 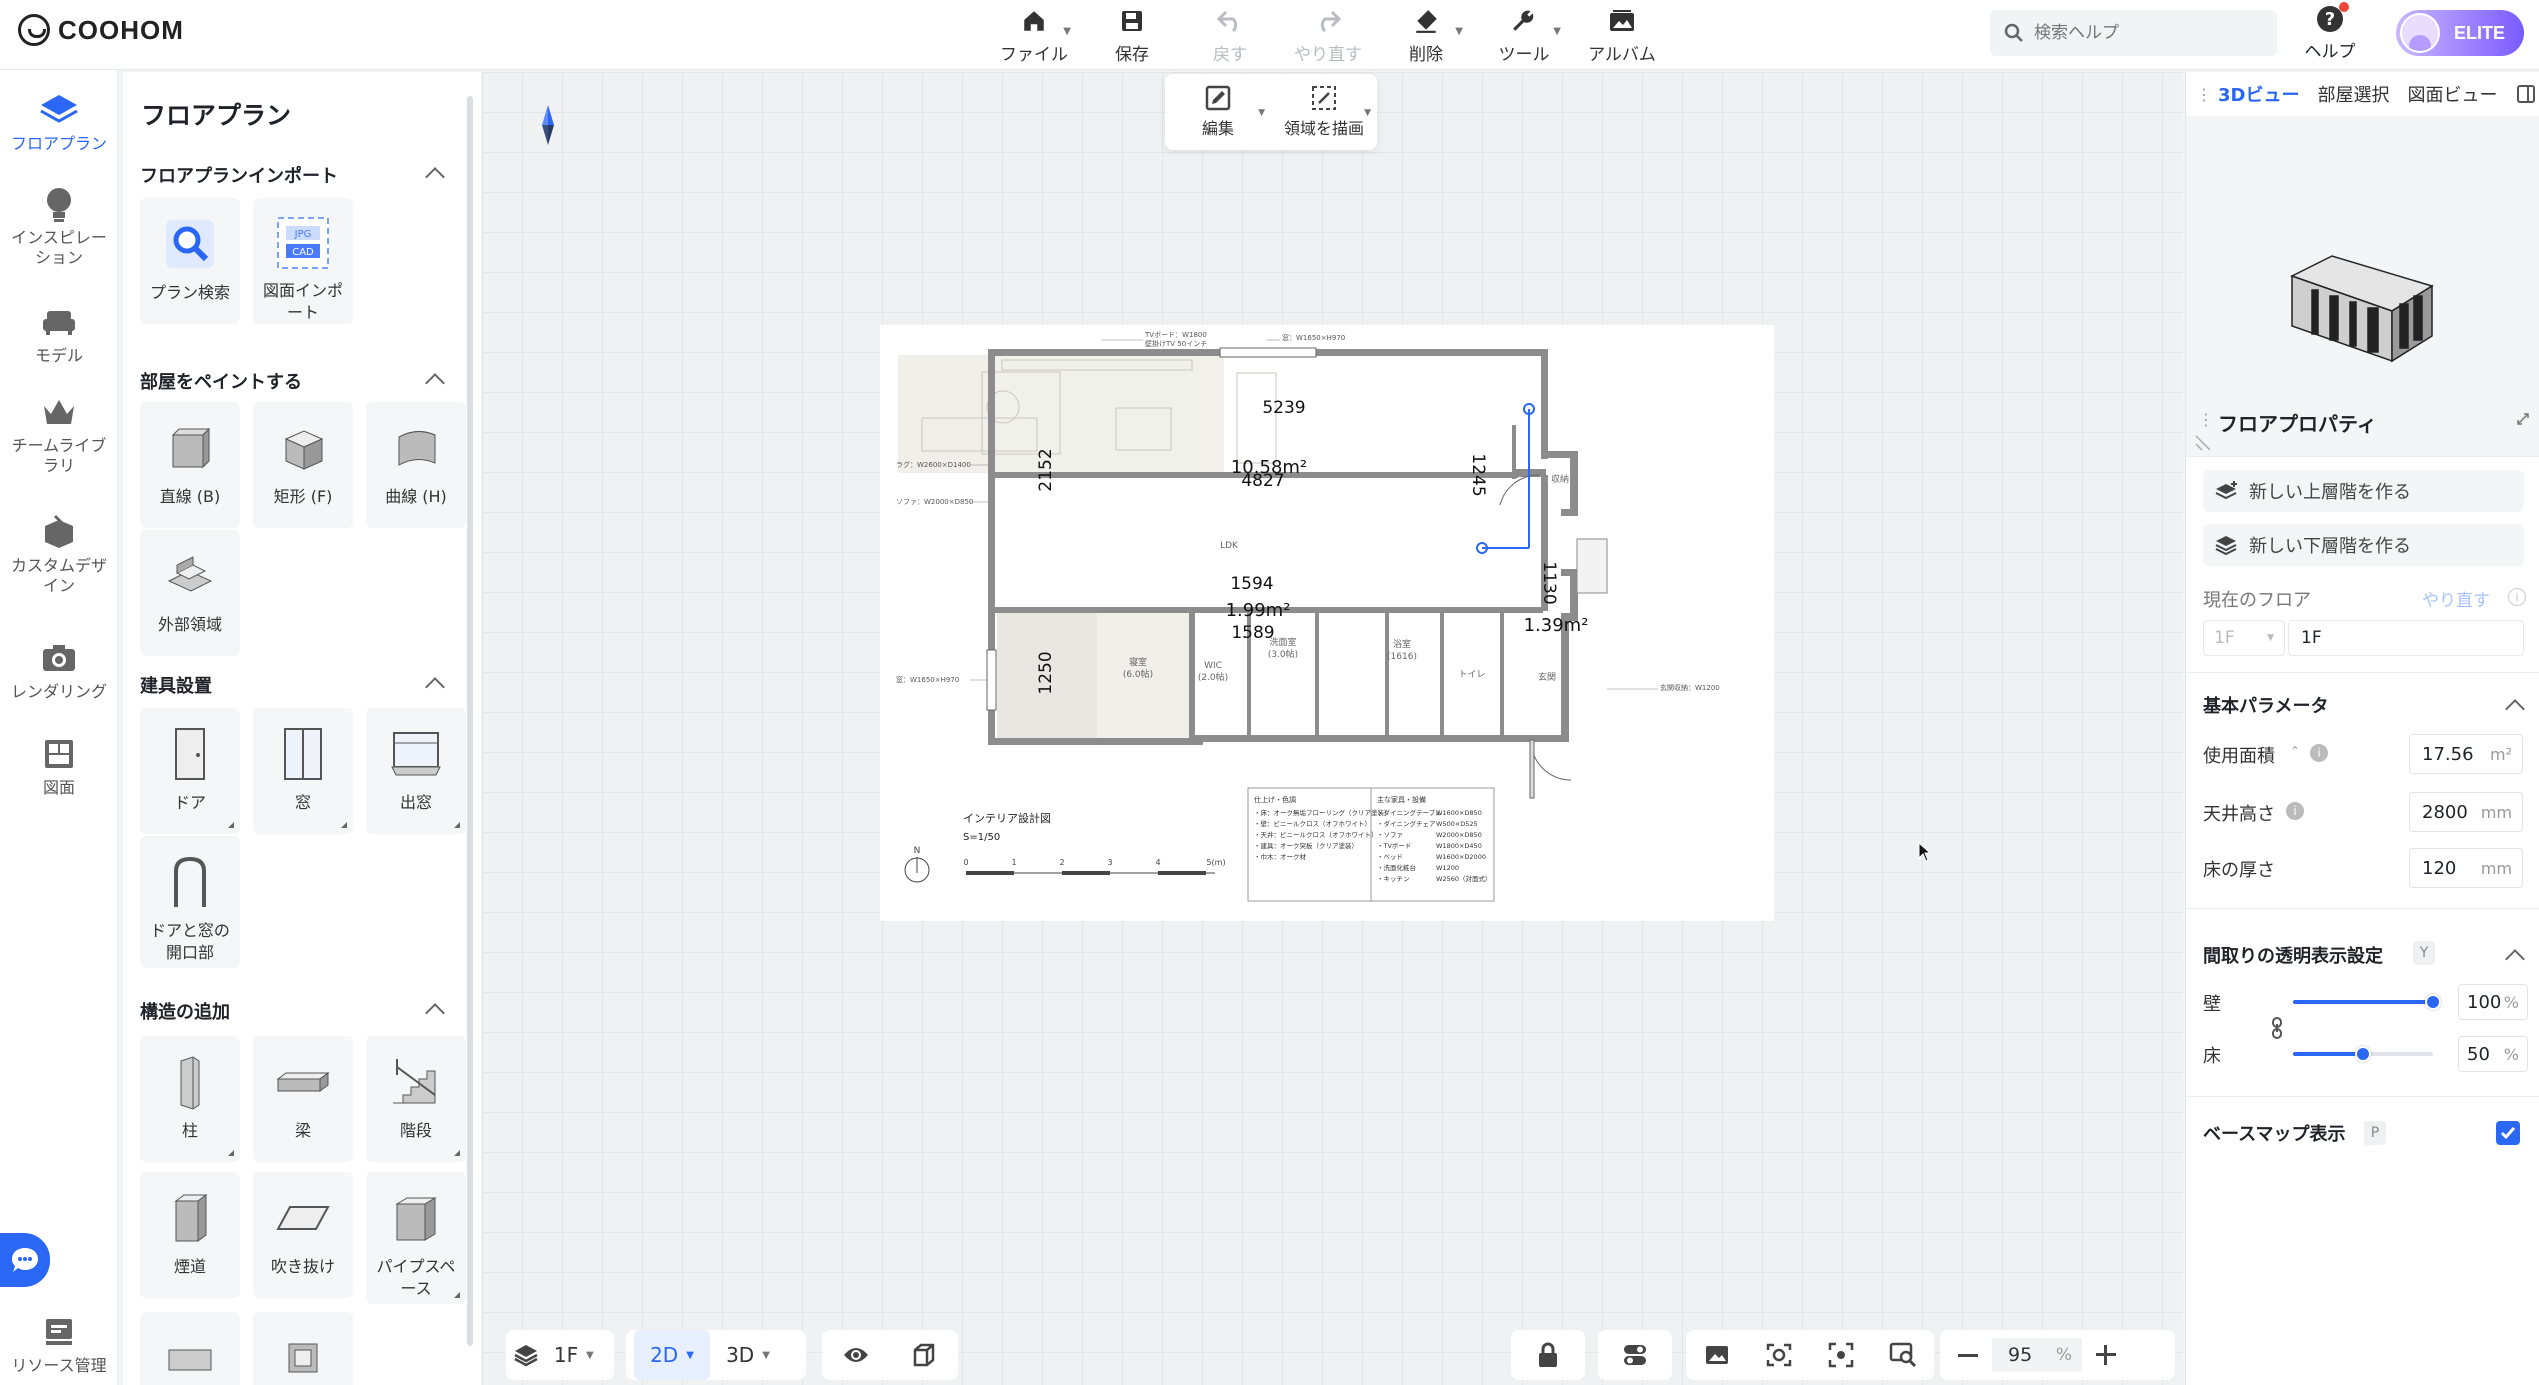 I want to click on floor-switcher: 1F ▼, so click(x=560, y=1355).